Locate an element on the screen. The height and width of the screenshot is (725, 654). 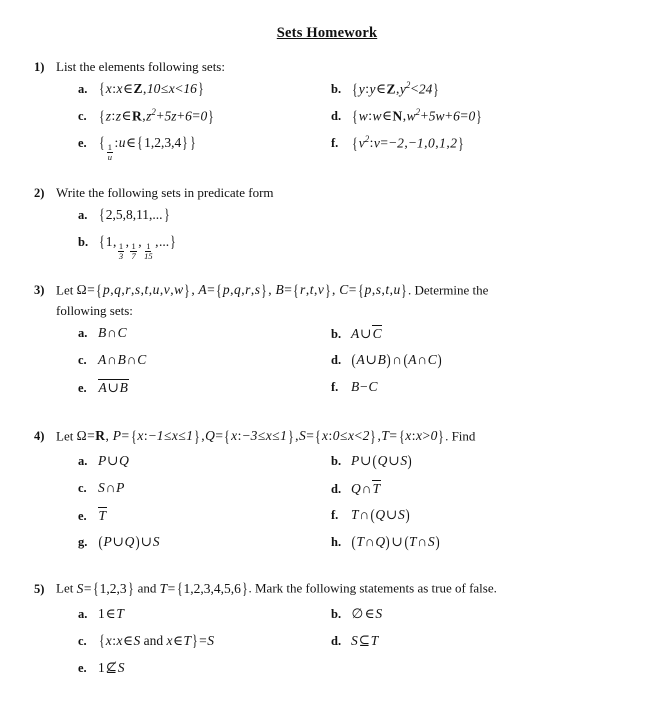
question-3-item-d: d. (A∪B)∩(A∩C) is located at coordinates (492, 364).